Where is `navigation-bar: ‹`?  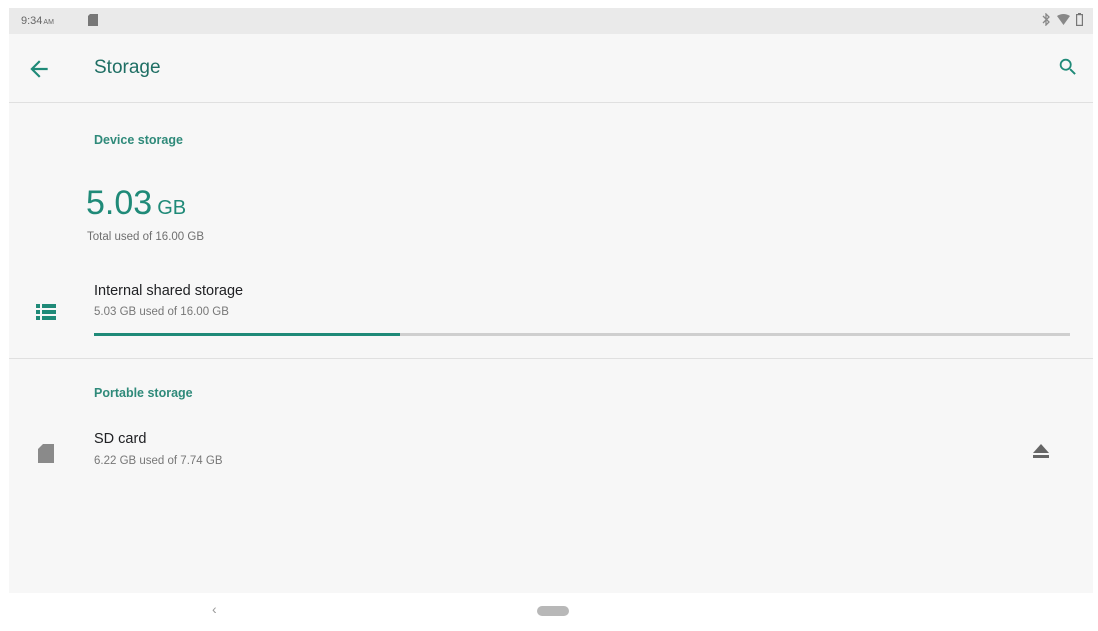 navigation-bar: ‹ is located at coordinates (549, 612).